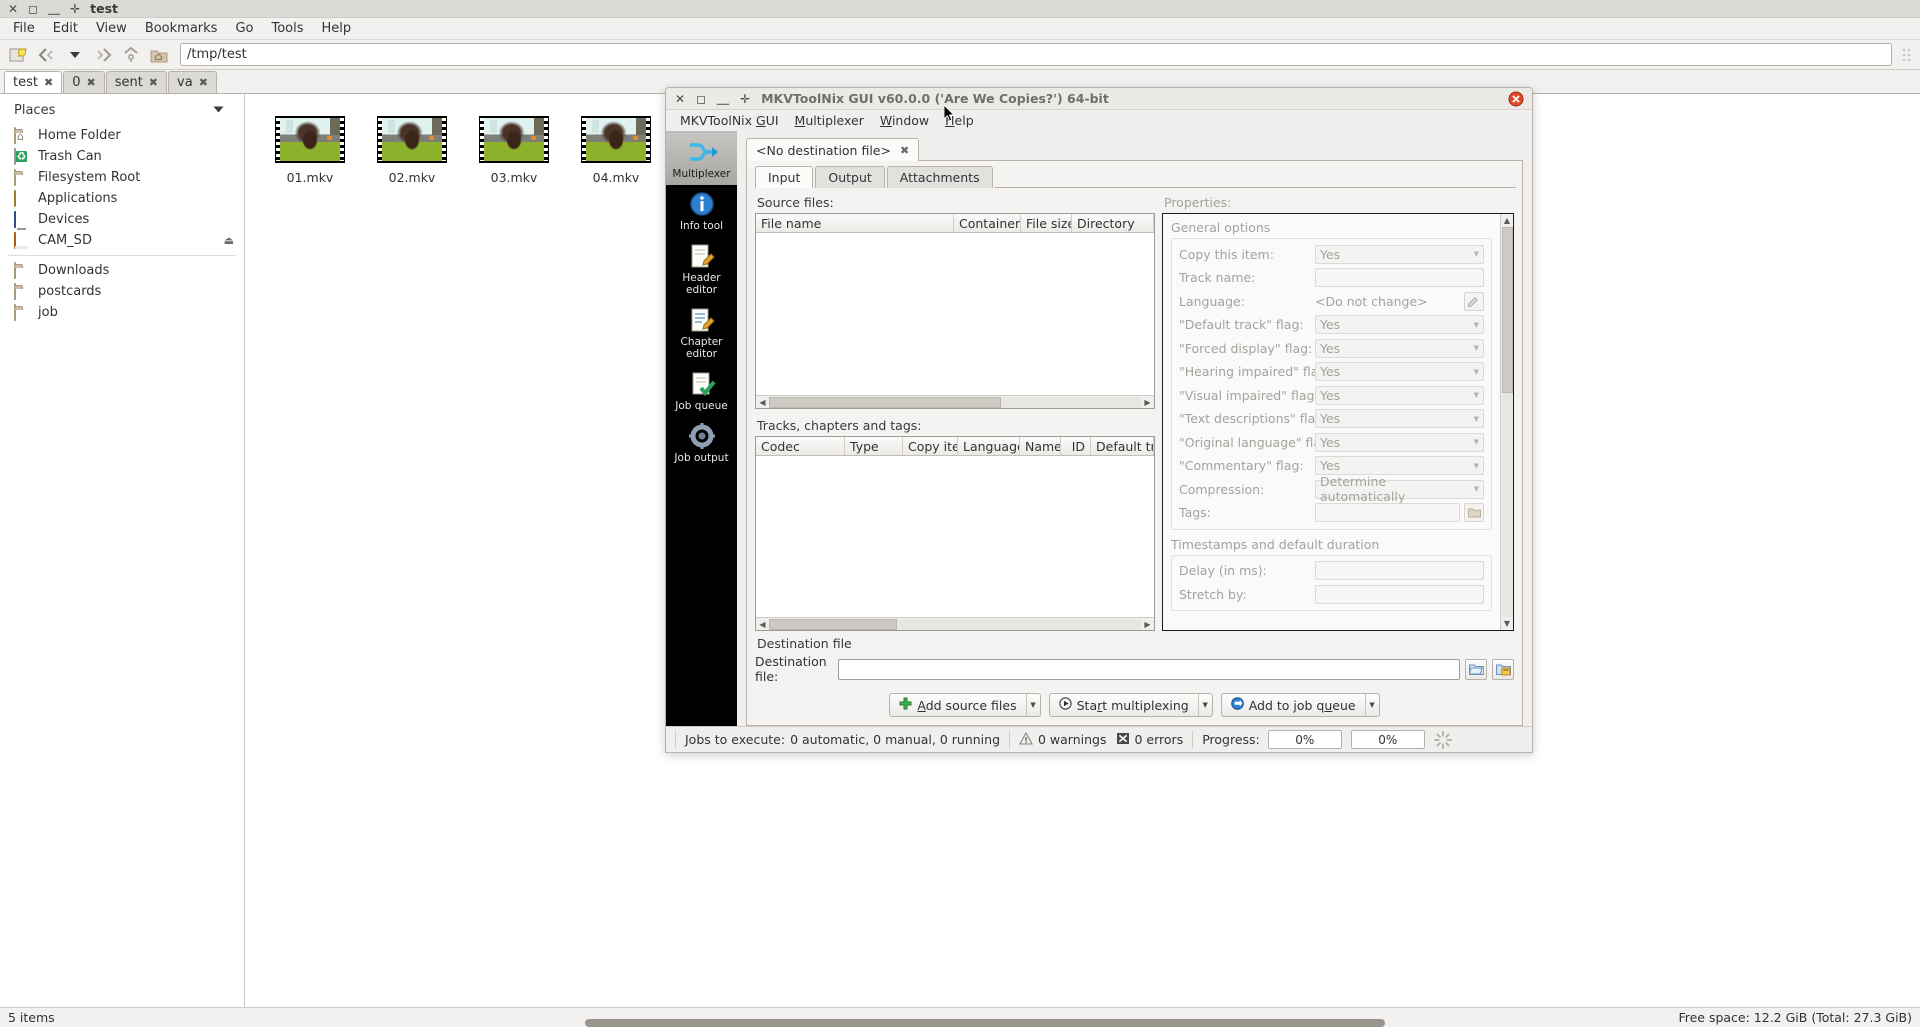 This screenshot has width=1920, height=1027. What do you see at coordinates (1046, 223) in the screenshot?
I see `column-file-size: File size` at bounding box center [1046, 223].